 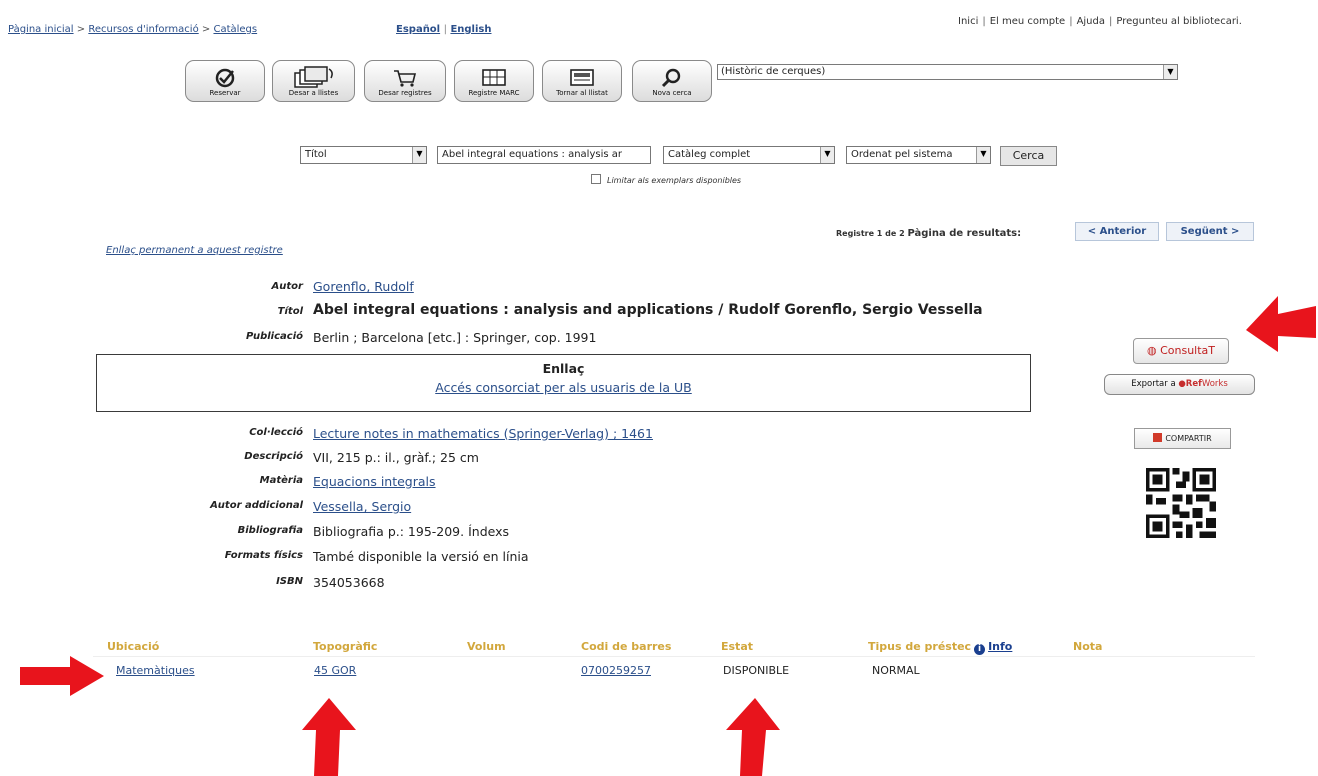 I want to click on holdings-header-volume: Volum, so click(x=486, y=646).